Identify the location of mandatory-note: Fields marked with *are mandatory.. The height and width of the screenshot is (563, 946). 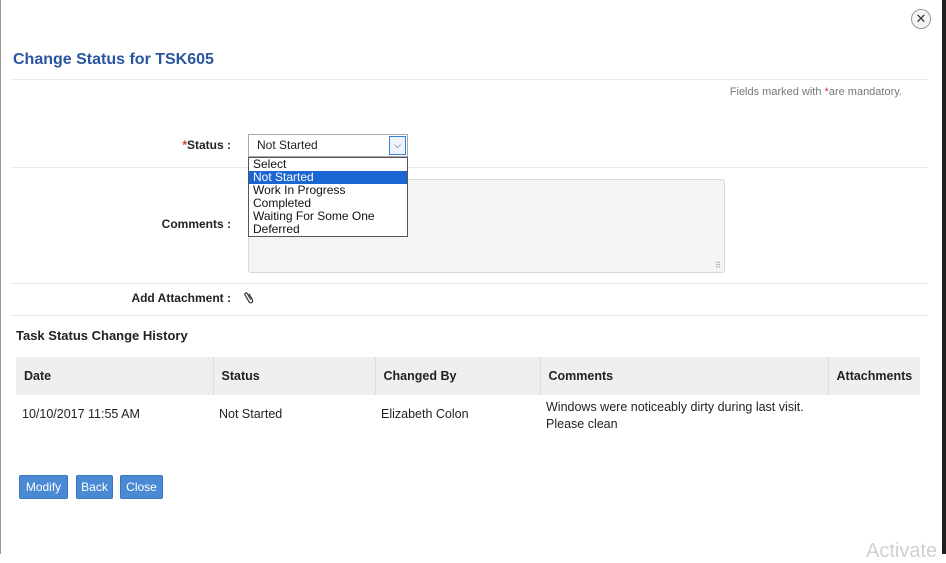
(816, 92).